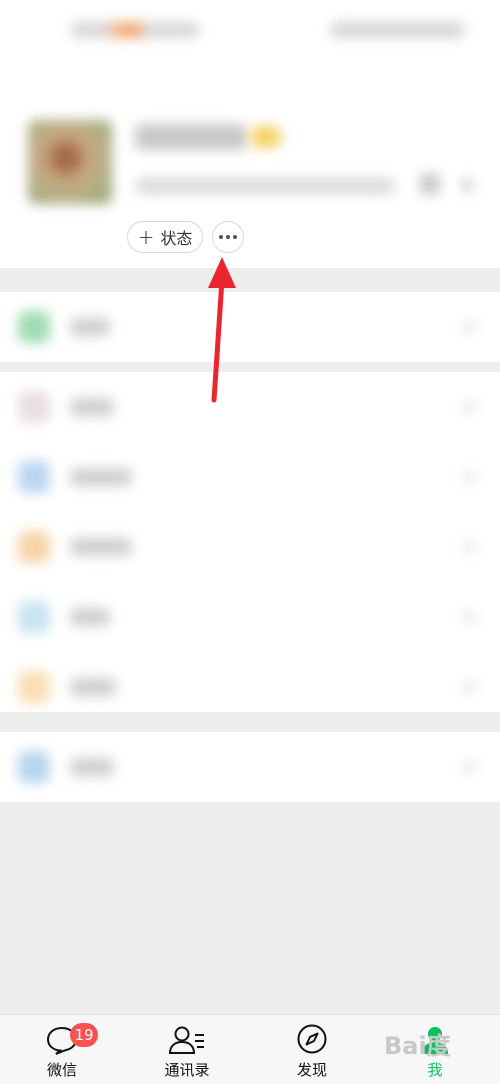  What do you see at coordinates (61, 1070) in the screenshot?
I see `tab-chats-label: 微信` at bounding box center [61, 1070].